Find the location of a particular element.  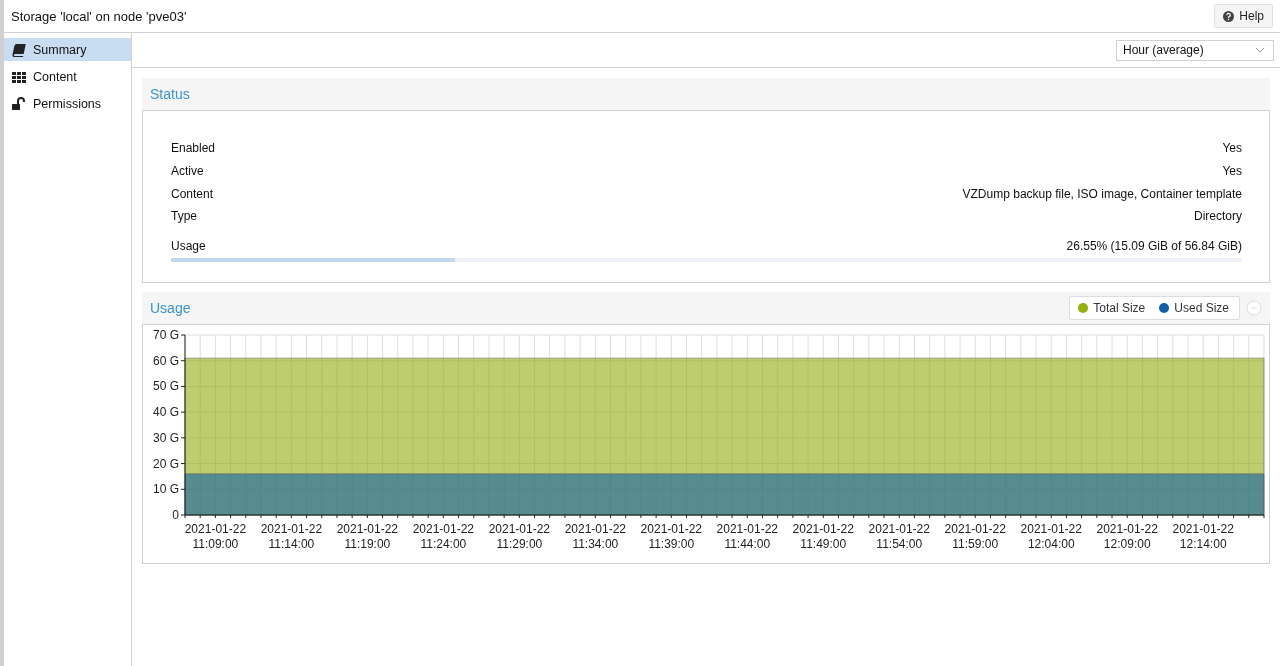

x-tick-label: 2021-01-22 11:39:00 is located at coordinates (671, 536).